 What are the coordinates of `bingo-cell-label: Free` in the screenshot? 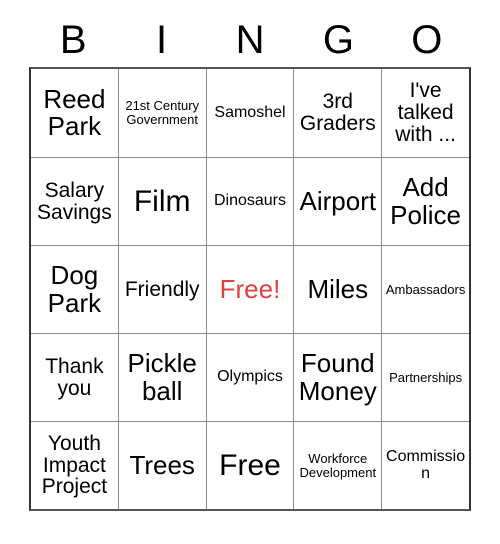 It's located at (250, 465).